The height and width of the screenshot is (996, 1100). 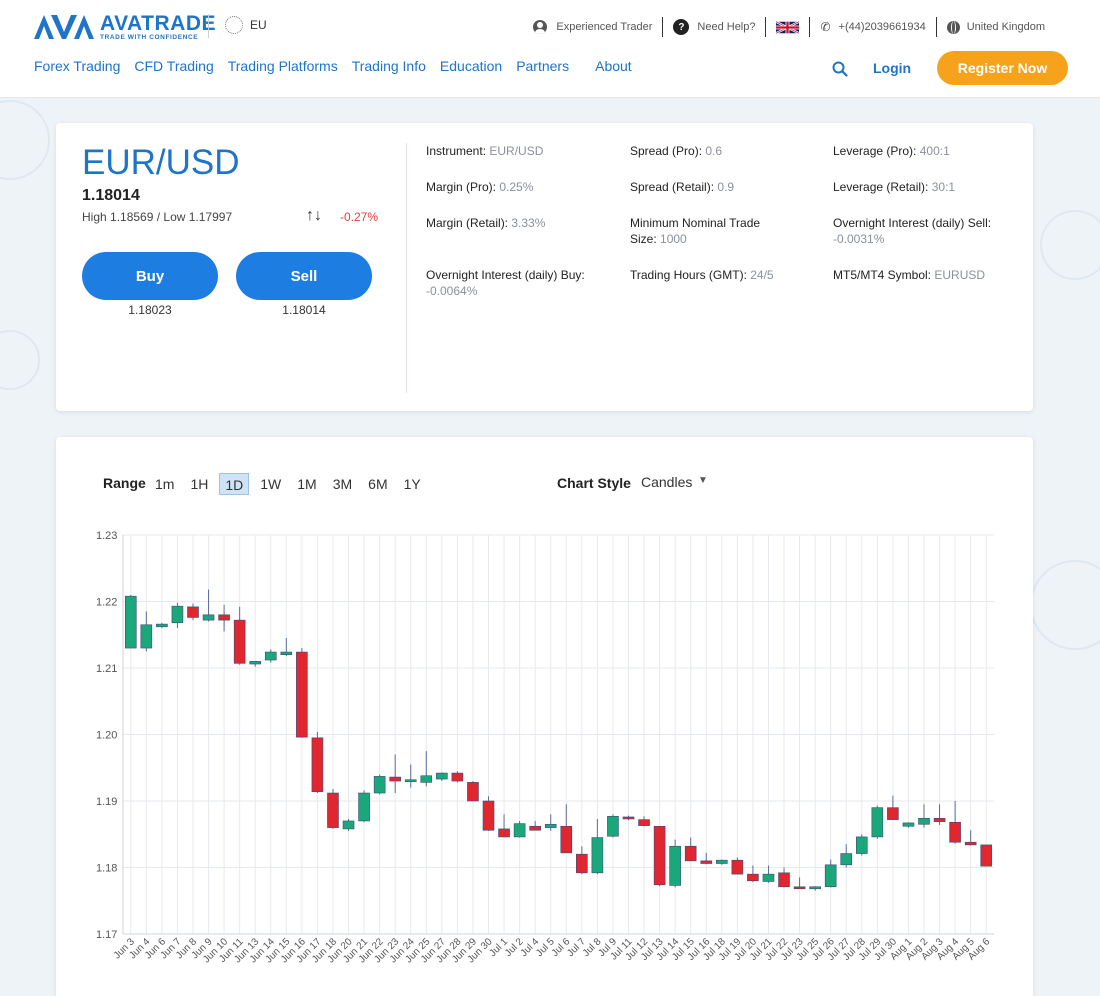 I want to click on avatrade-logo: AVATRADE TRADE WITH CONFIDENCE, so click(x=125, y=27).